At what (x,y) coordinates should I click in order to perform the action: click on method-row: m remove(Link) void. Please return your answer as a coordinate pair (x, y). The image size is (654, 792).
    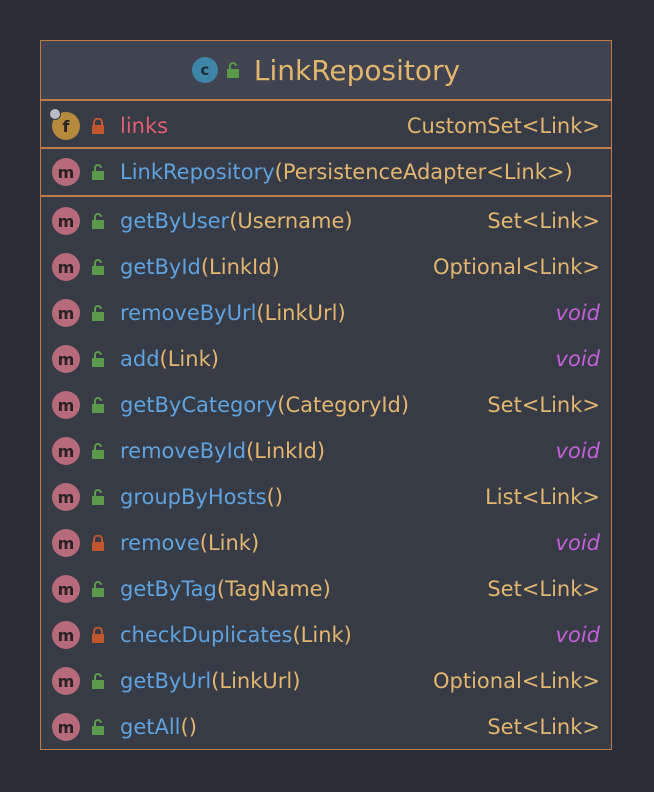
    Looking at the image, I should click on (326, 543).